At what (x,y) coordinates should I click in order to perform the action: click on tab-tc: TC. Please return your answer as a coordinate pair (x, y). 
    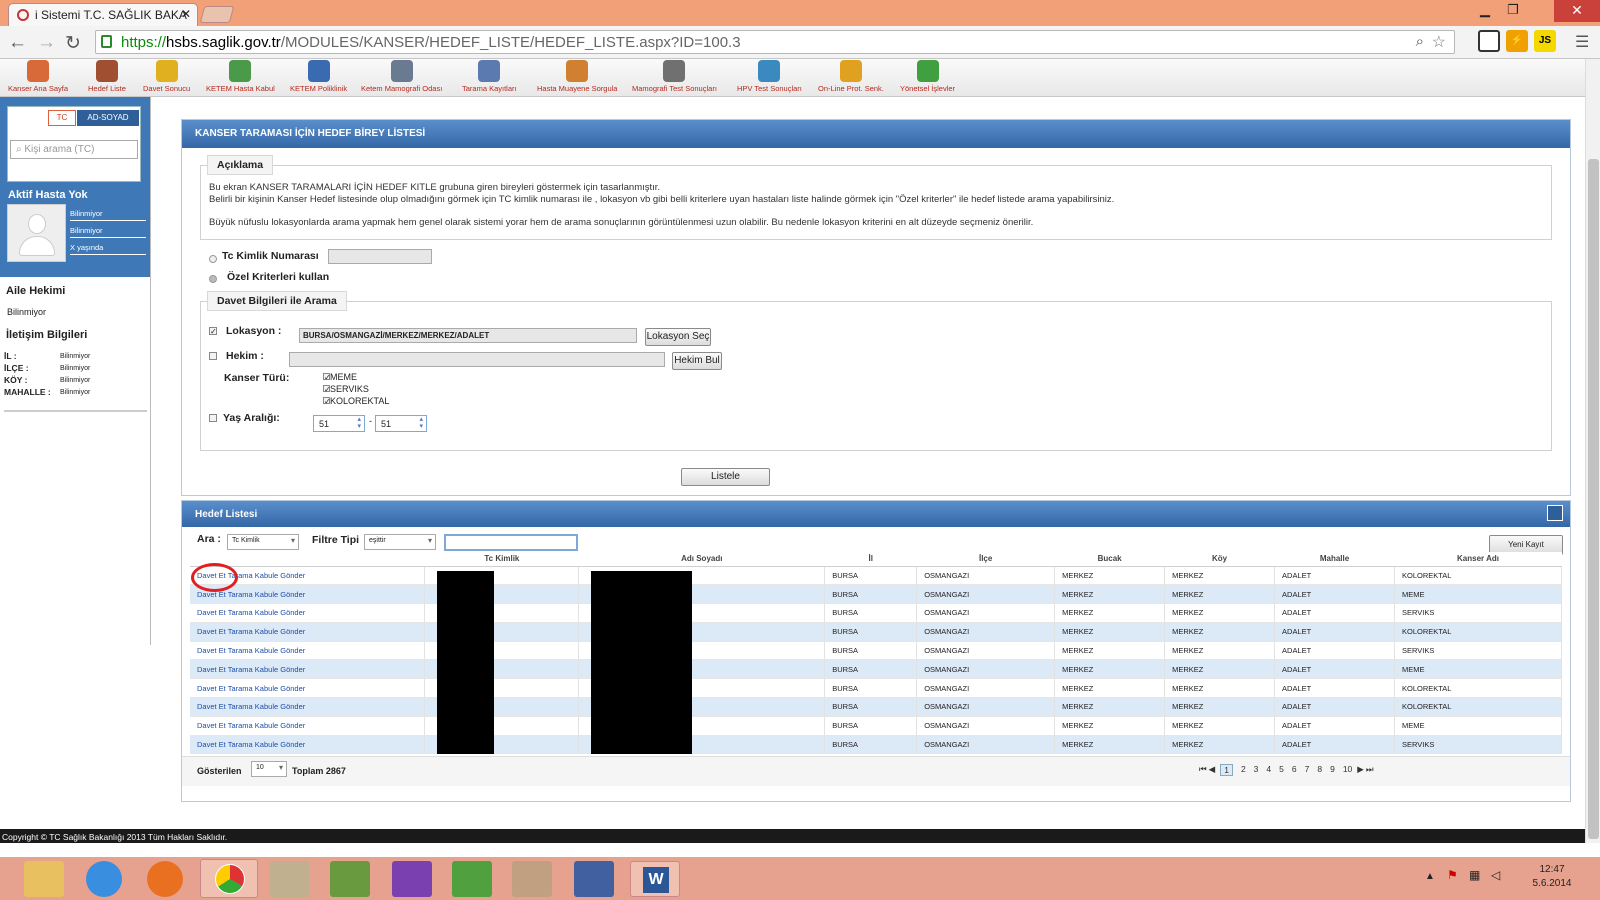
    Looking at the image, I should click on (62, 118).